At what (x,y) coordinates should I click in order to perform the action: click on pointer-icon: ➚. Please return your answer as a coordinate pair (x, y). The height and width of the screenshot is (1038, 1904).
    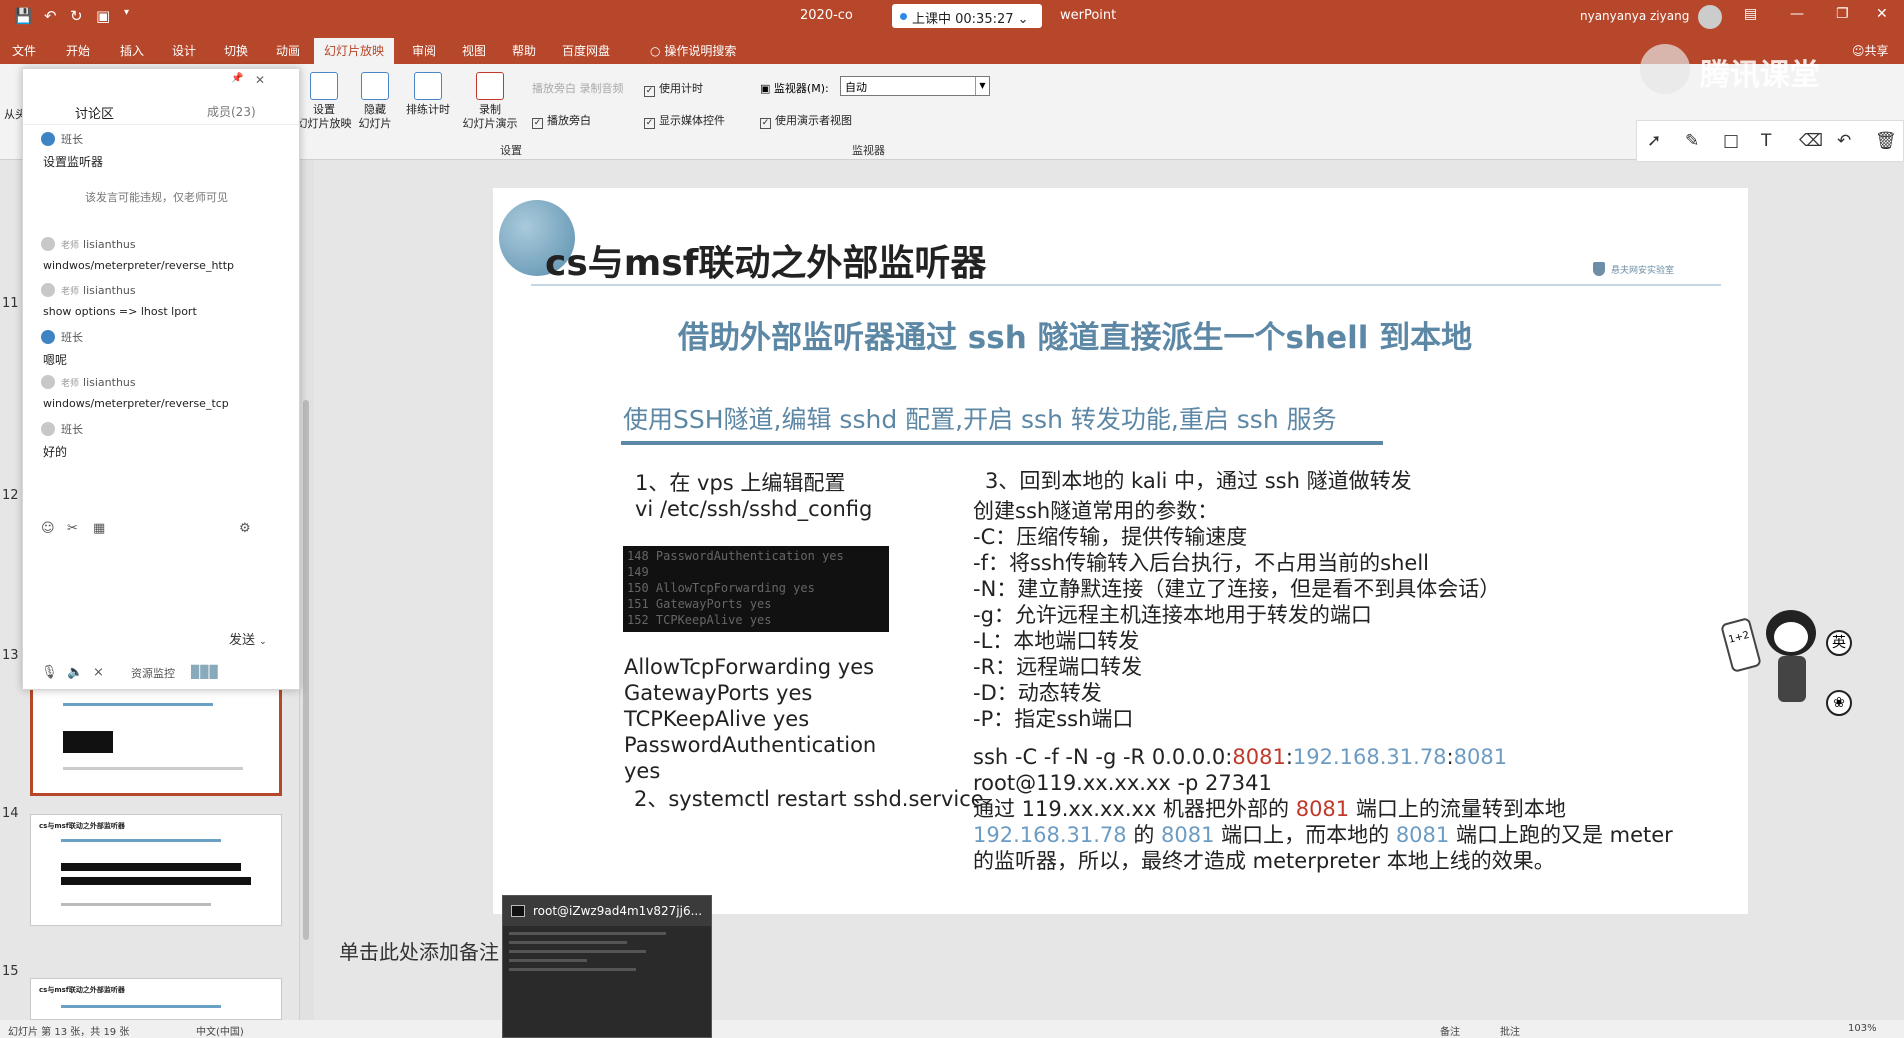
    Looking at the image, I should click on (1654, 141).